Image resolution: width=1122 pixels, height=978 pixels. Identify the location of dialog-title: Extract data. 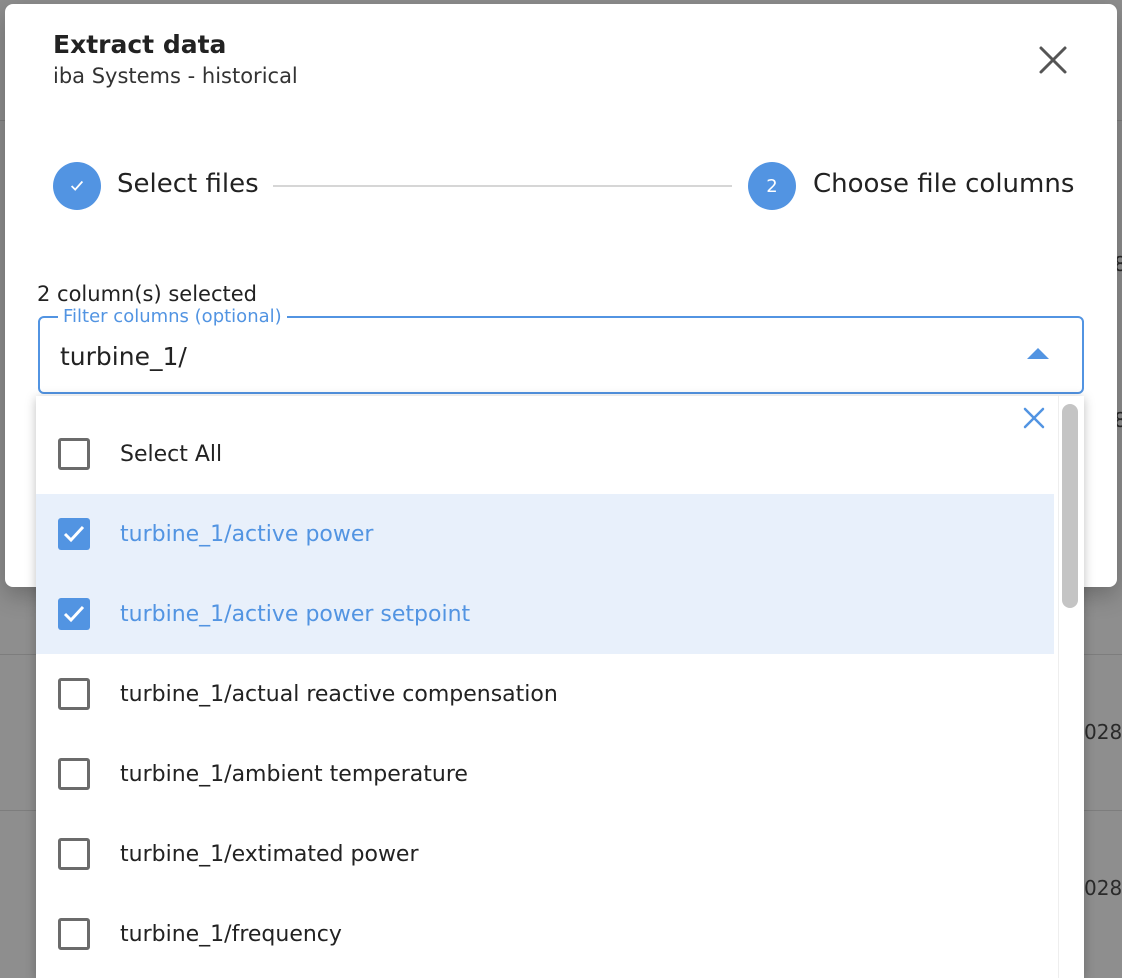
(140, 44).